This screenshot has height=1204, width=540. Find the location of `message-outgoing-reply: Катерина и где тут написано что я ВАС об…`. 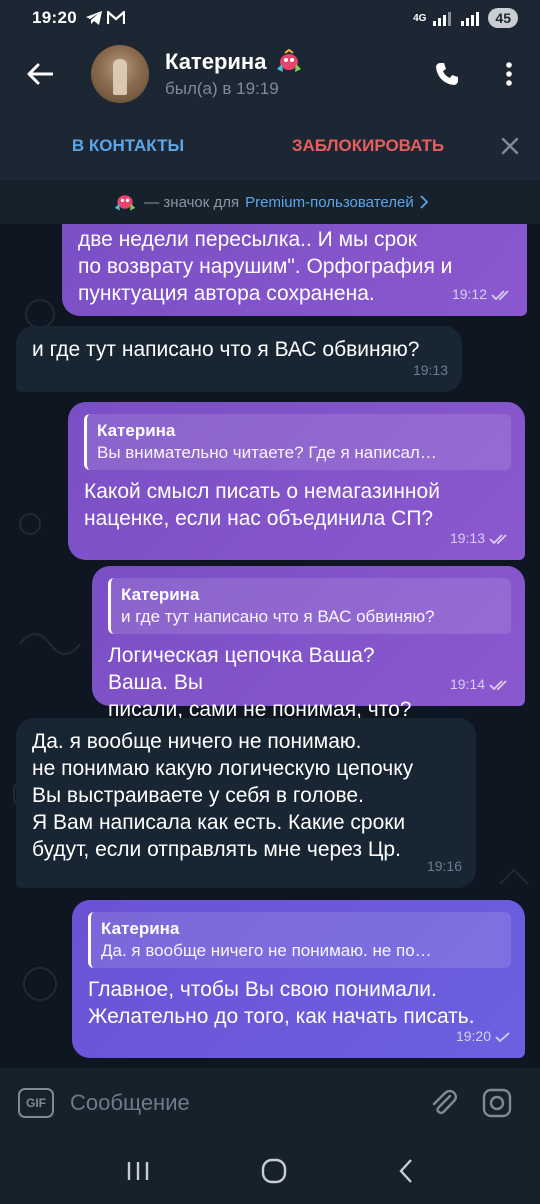

message-outgoing-reply: Катерина и где тут написано что я ВАС об… is located at coordinates (308, 643).